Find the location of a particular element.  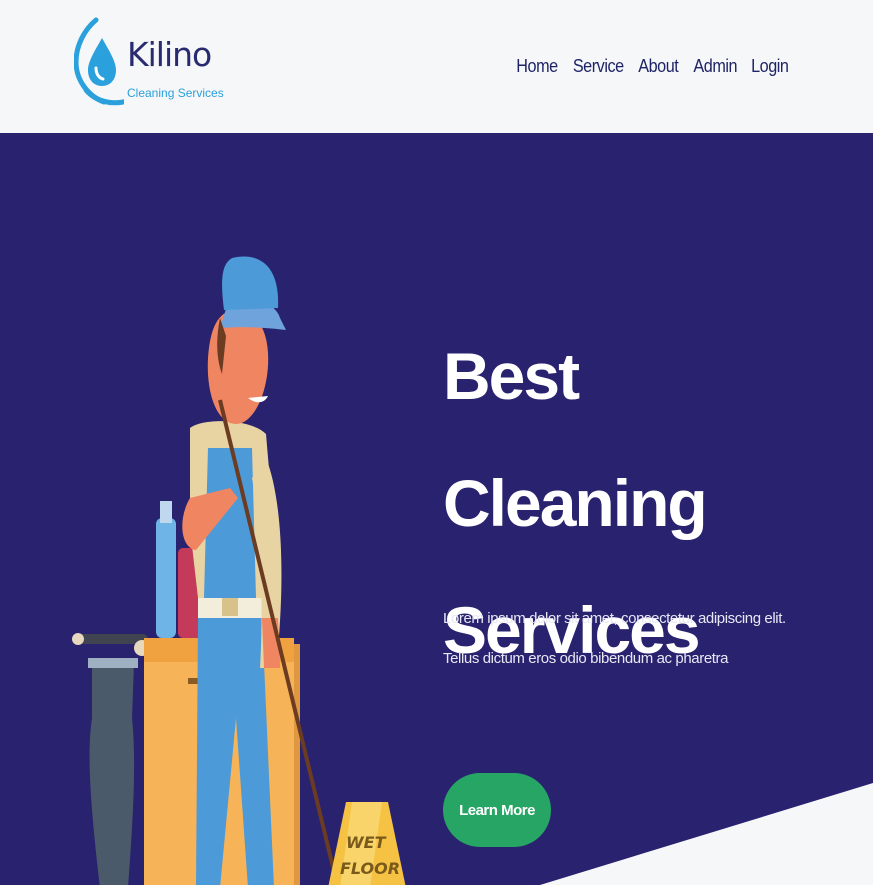

learn-more-button: Learn More is located at coordinates (497, 810).